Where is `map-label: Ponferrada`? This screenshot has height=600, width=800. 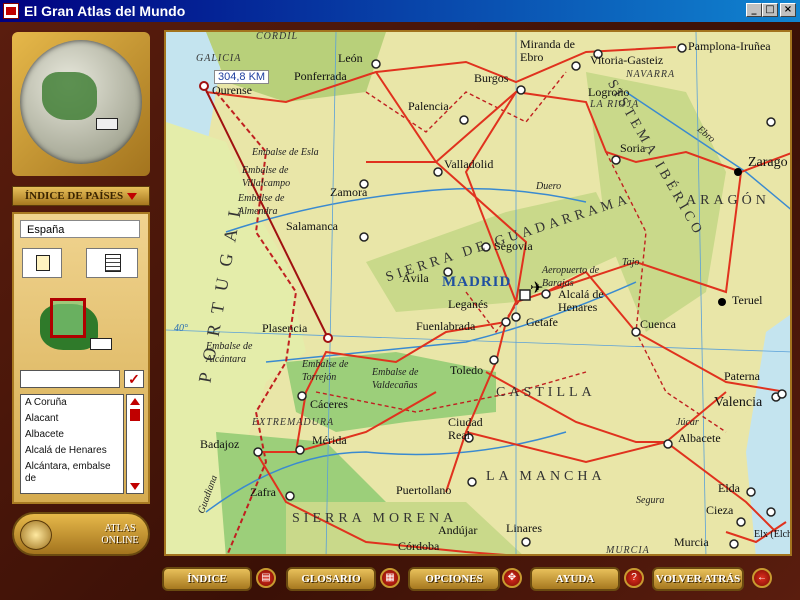
map-label: Ponferrada is located at coordinates (320, 76).